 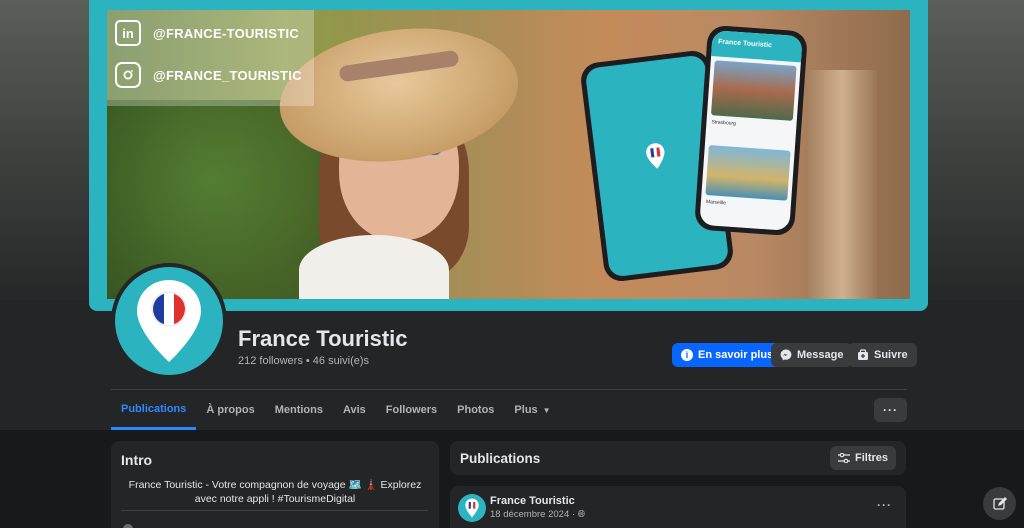 I want to click on tab-label: Followers, so click(x=411, y=410).